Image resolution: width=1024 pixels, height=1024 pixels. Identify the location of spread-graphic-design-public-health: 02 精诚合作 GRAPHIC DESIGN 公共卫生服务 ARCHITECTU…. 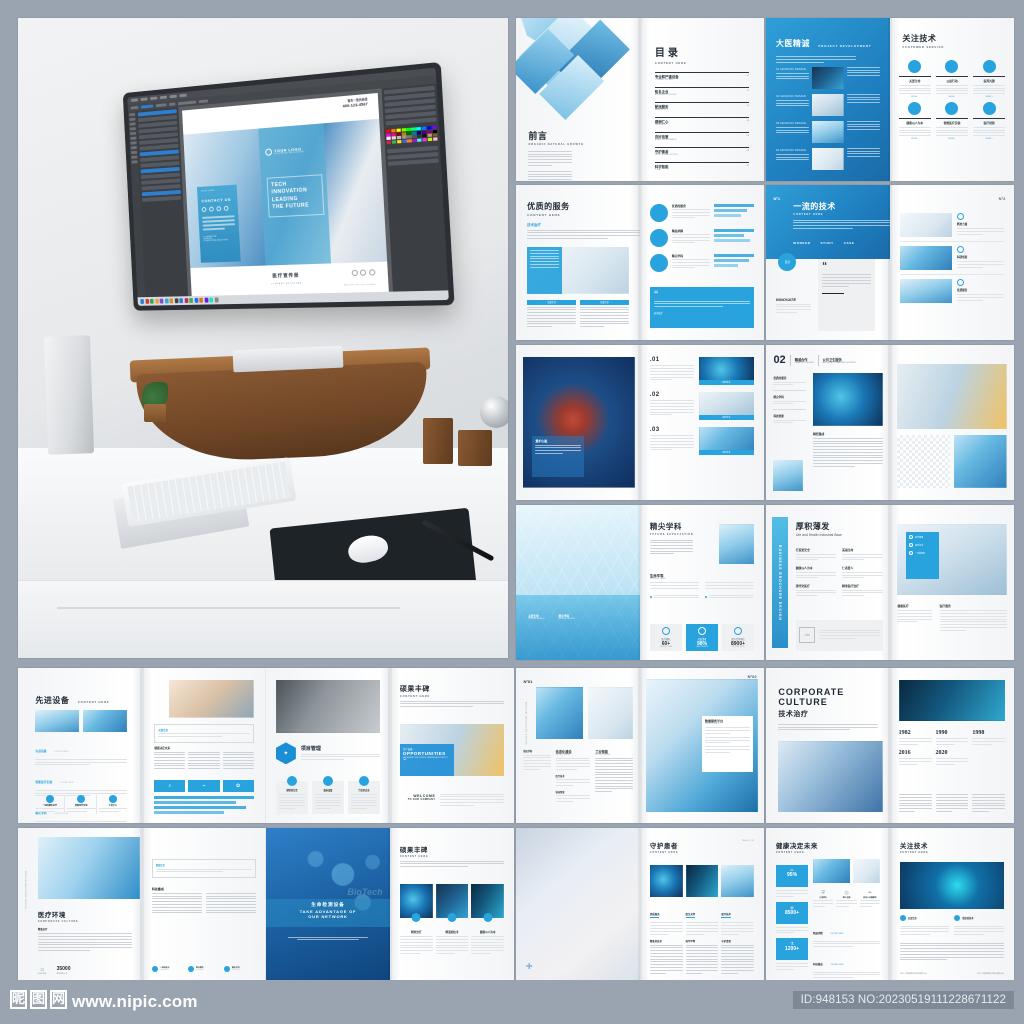
(890, 422).